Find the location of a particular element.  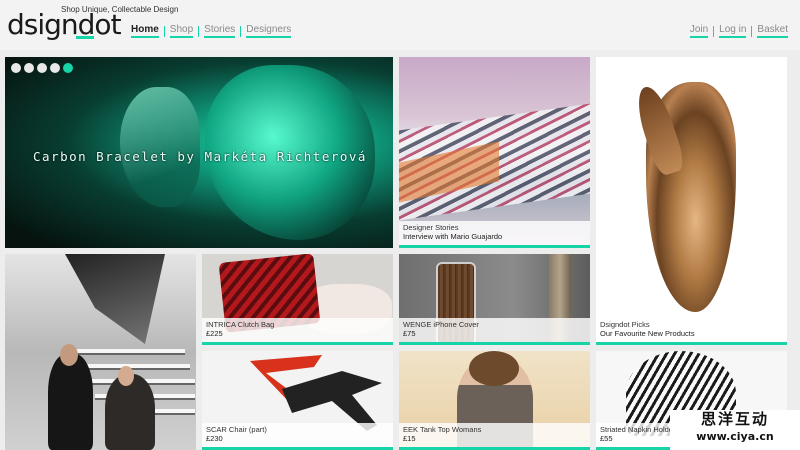

nav-basket: Basket is located at coordinates (772, 31).